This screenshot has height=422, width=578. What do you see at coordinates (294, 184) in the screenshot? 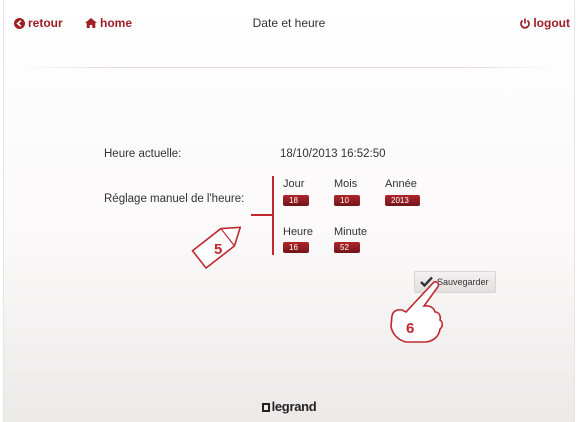
I see `day-label: Jour` at bounding box center [294, 184].